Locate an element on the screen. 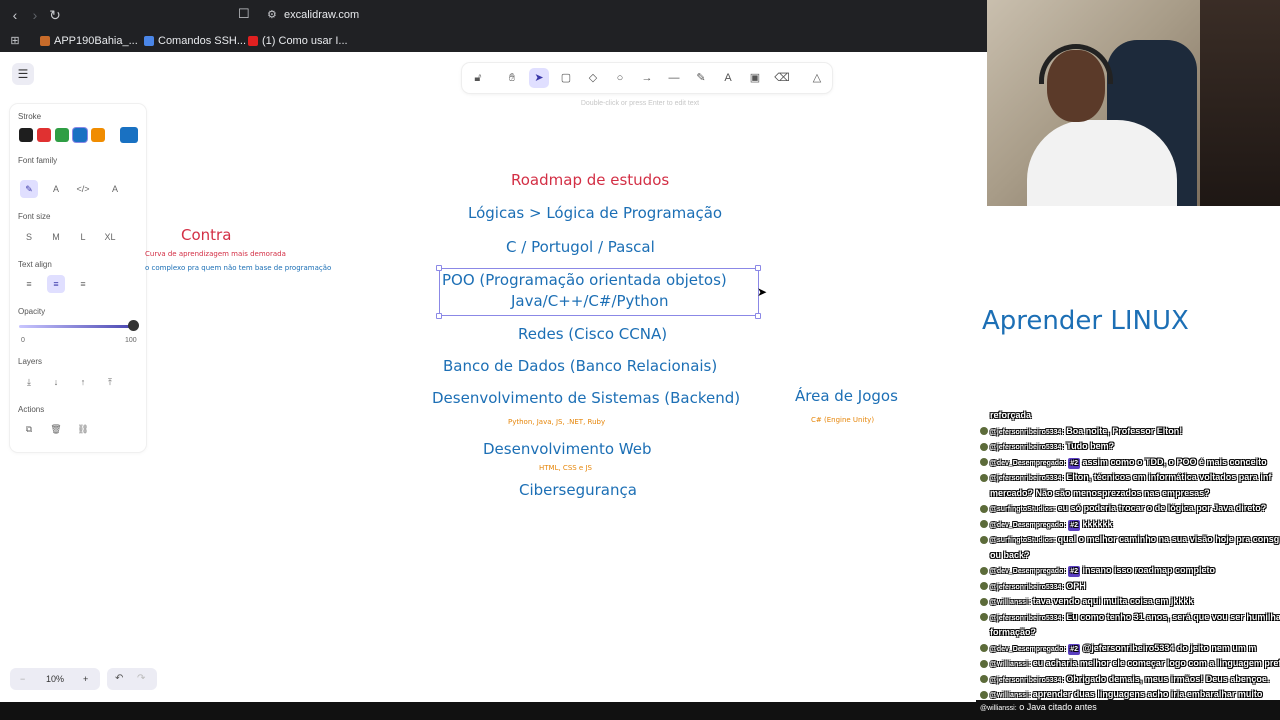 The width and height of the screenshot is (1280, 720). reload-icon: ↻ is located at coordinates (55, 15).